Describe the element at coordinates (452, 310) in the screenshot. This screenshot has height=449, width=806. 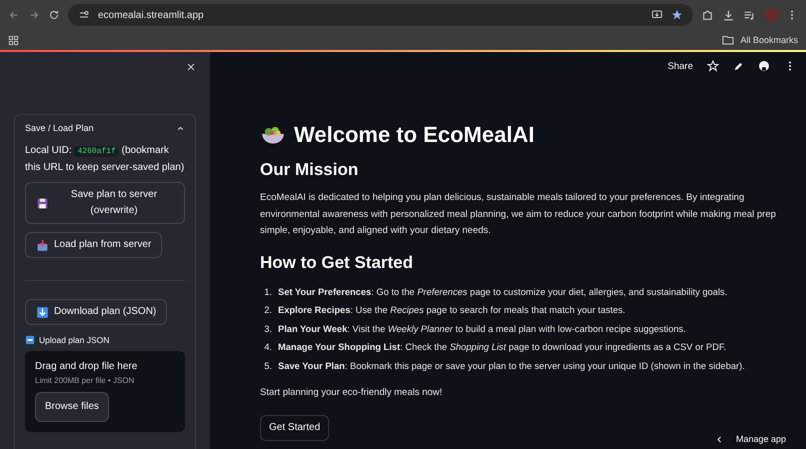
I see `step-text: Explore Recipes: Use the Recipes page to search for meals that match your tastes.` at that location.